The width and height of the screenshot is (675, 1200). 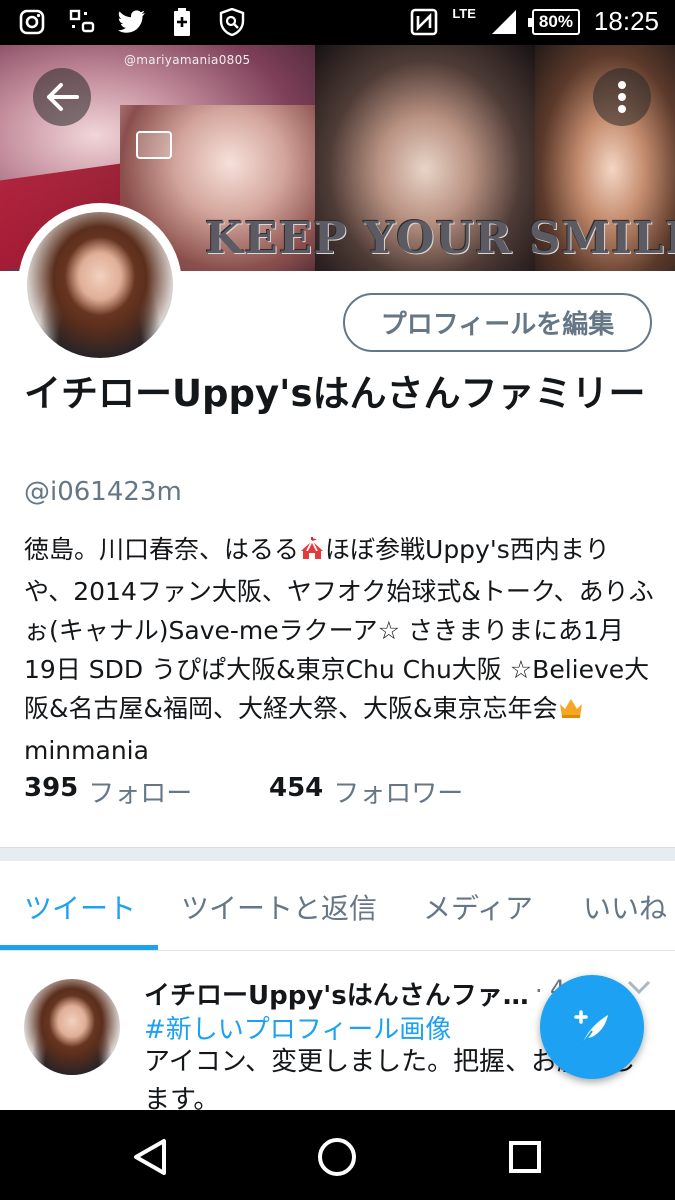 I want to click on signal-icon, so click(x=504, y=22).